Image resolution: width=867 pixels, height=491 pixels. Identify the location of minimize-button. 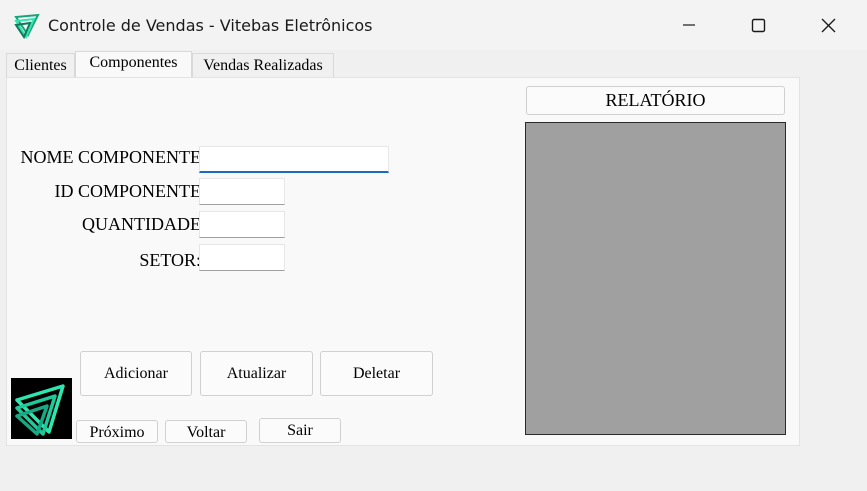
(689, 25).